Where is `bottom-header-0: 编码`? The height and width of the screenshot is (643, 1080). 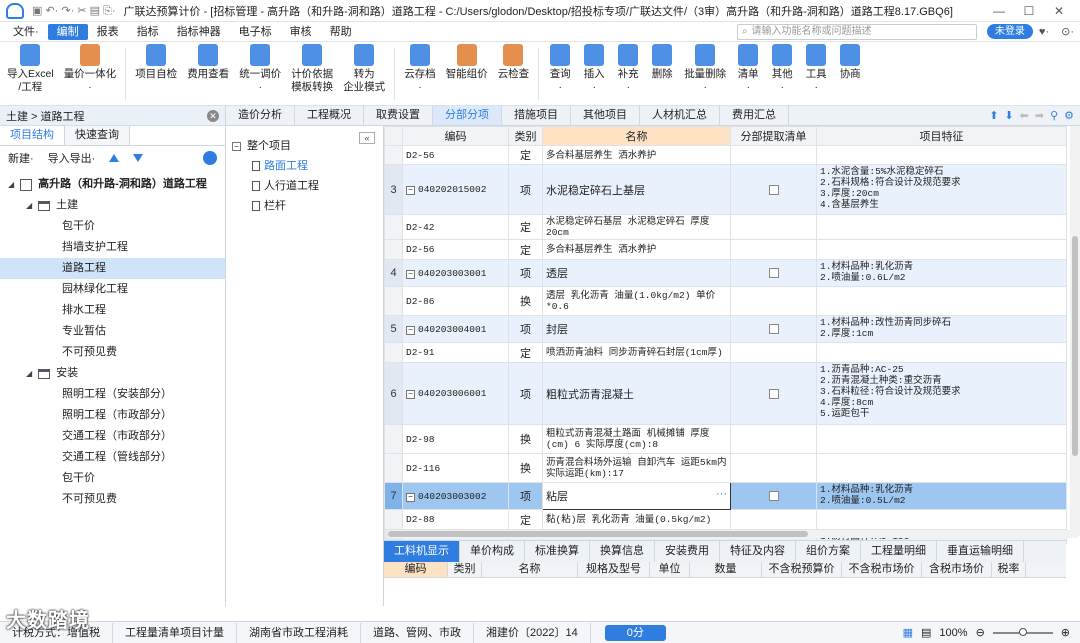
bottom-header-0: 编码 is located at coordinates (416, 569).